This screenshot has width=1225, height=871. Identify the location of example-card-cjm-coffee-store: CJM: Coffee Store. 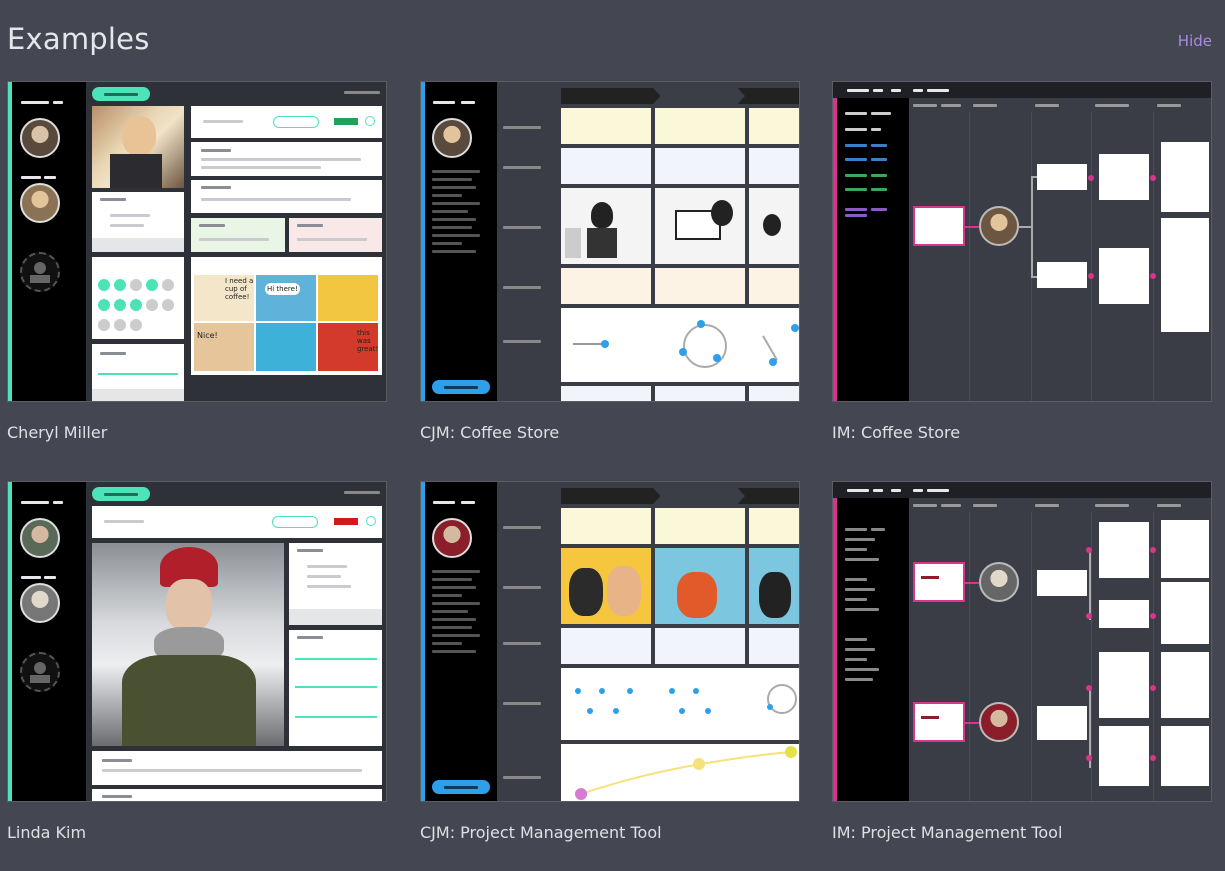
(610, 261).